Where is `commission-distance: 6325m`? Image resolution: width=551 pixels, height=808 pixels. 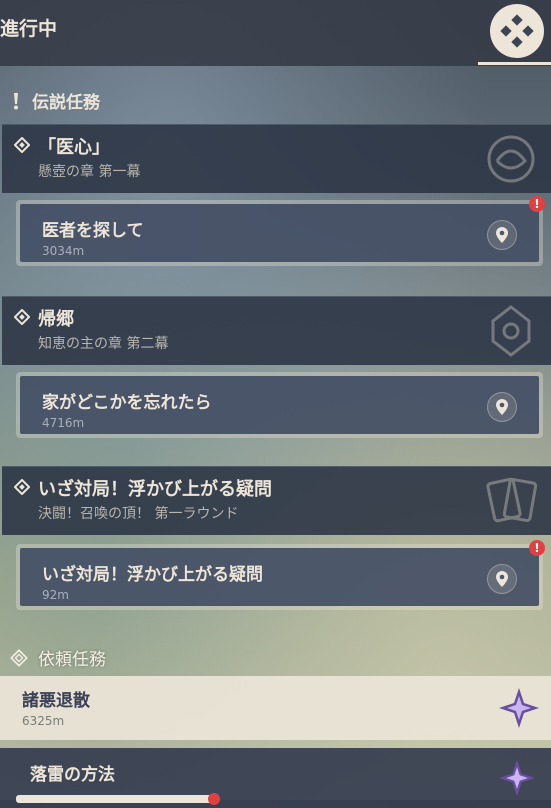
commission-distance: 6325m is located at coordinates (43, 721).